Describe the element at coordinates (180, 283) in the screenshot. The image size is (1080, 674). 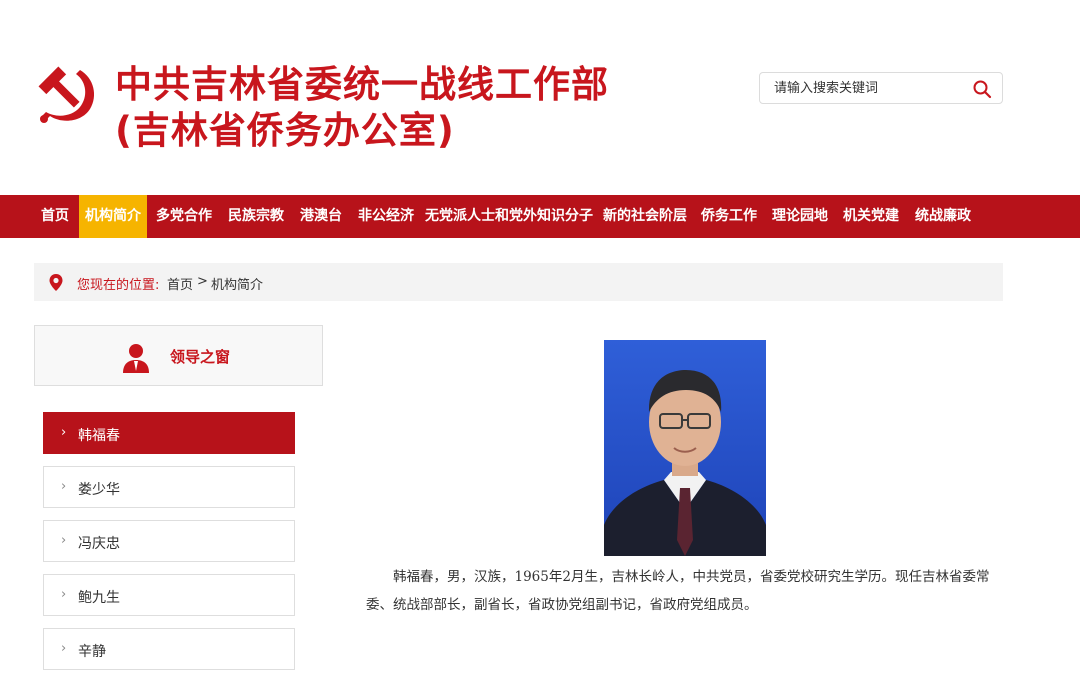
I see `breadcrumb-home-link: 首页` at that location.